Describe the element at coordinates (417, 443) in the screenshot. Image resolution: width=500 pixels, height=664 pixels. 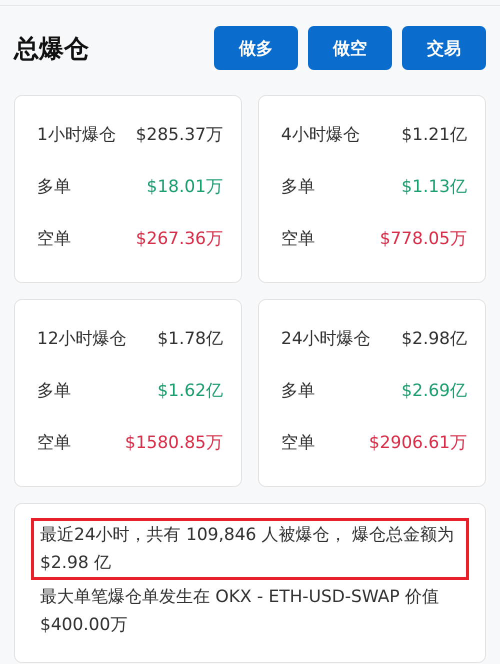
I see `stat-value: $2906.61万` at that location.